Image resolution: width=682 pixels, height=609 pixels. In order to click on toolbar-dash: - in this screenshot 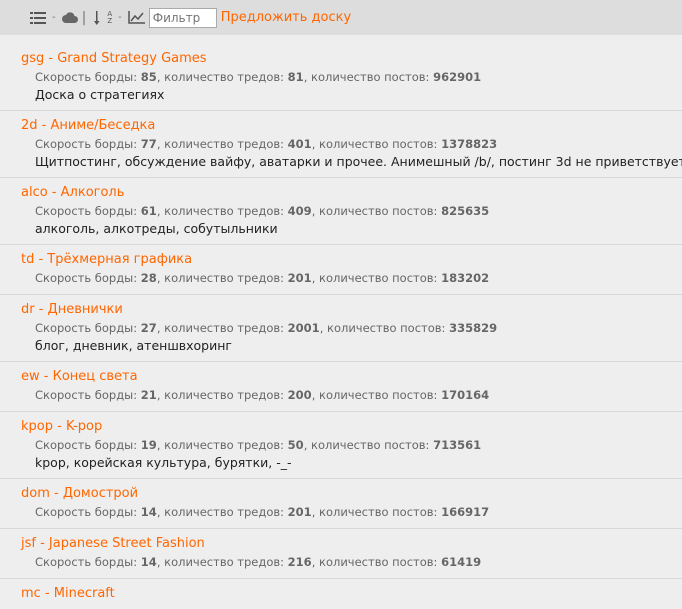, I will do `click(54, 17)`.